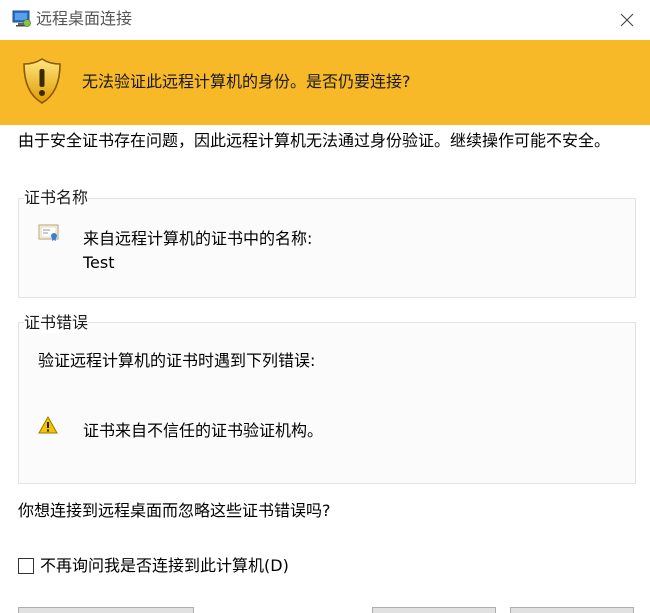 The height and width of the screenshot is (613, 650). I want to click on close-button, so click(627, 20).